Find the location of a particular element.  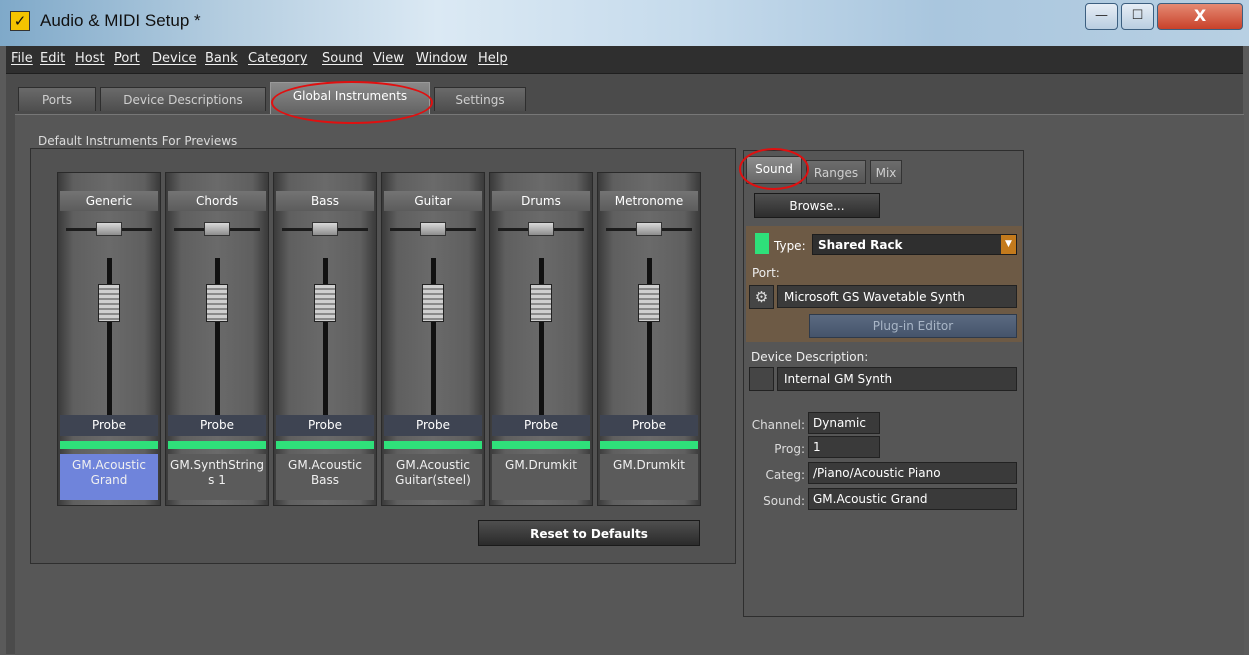

color-swatch is located at coordinates (762, 243).